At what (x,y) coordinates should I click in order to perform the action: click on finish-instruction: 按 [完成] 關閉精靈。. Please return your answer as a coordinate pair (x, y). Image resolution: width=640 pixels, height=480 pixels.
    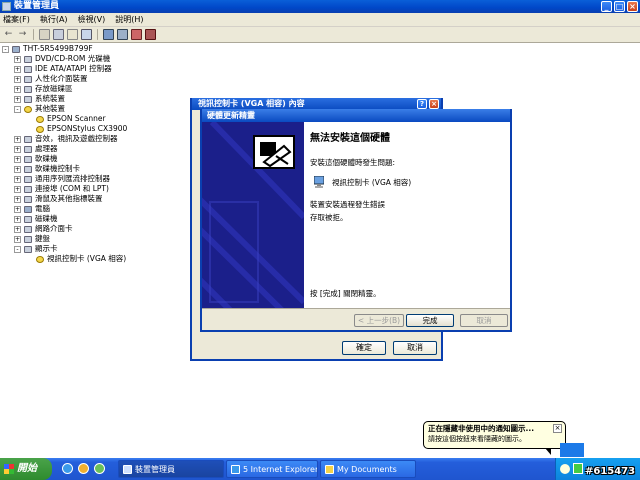
    Looking at the image, I should click on (345, 293).